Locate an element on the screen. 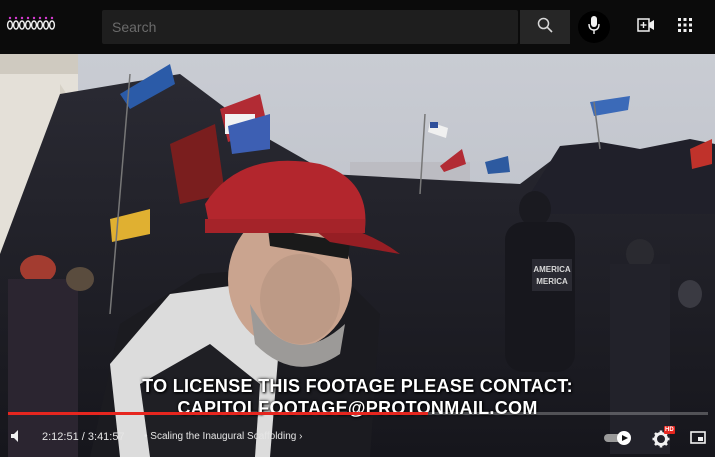 This screenshot has height=457, width=715. miniplayer-icon is located at coordinates (698, 440).